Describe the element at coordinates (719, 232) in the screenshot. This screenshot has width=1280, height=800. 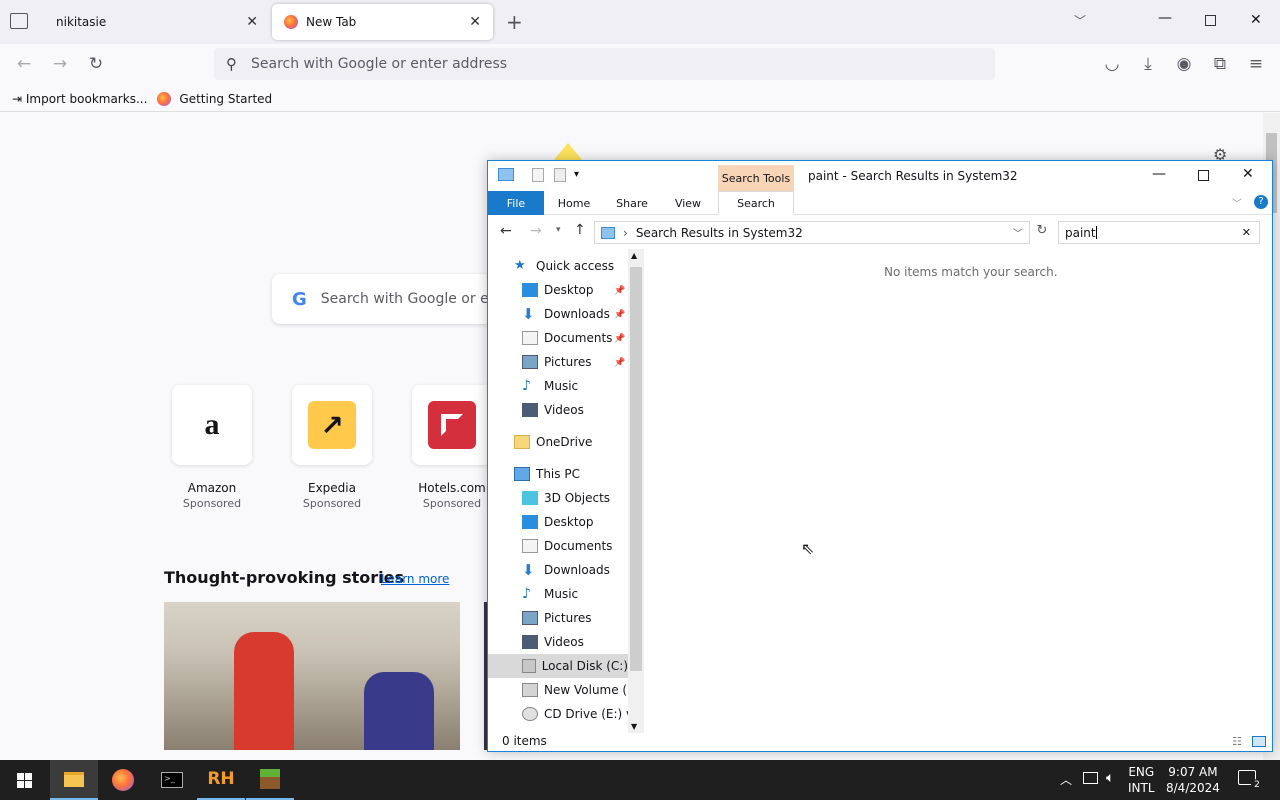
I see `address-text: Search Results in System32` at that location.